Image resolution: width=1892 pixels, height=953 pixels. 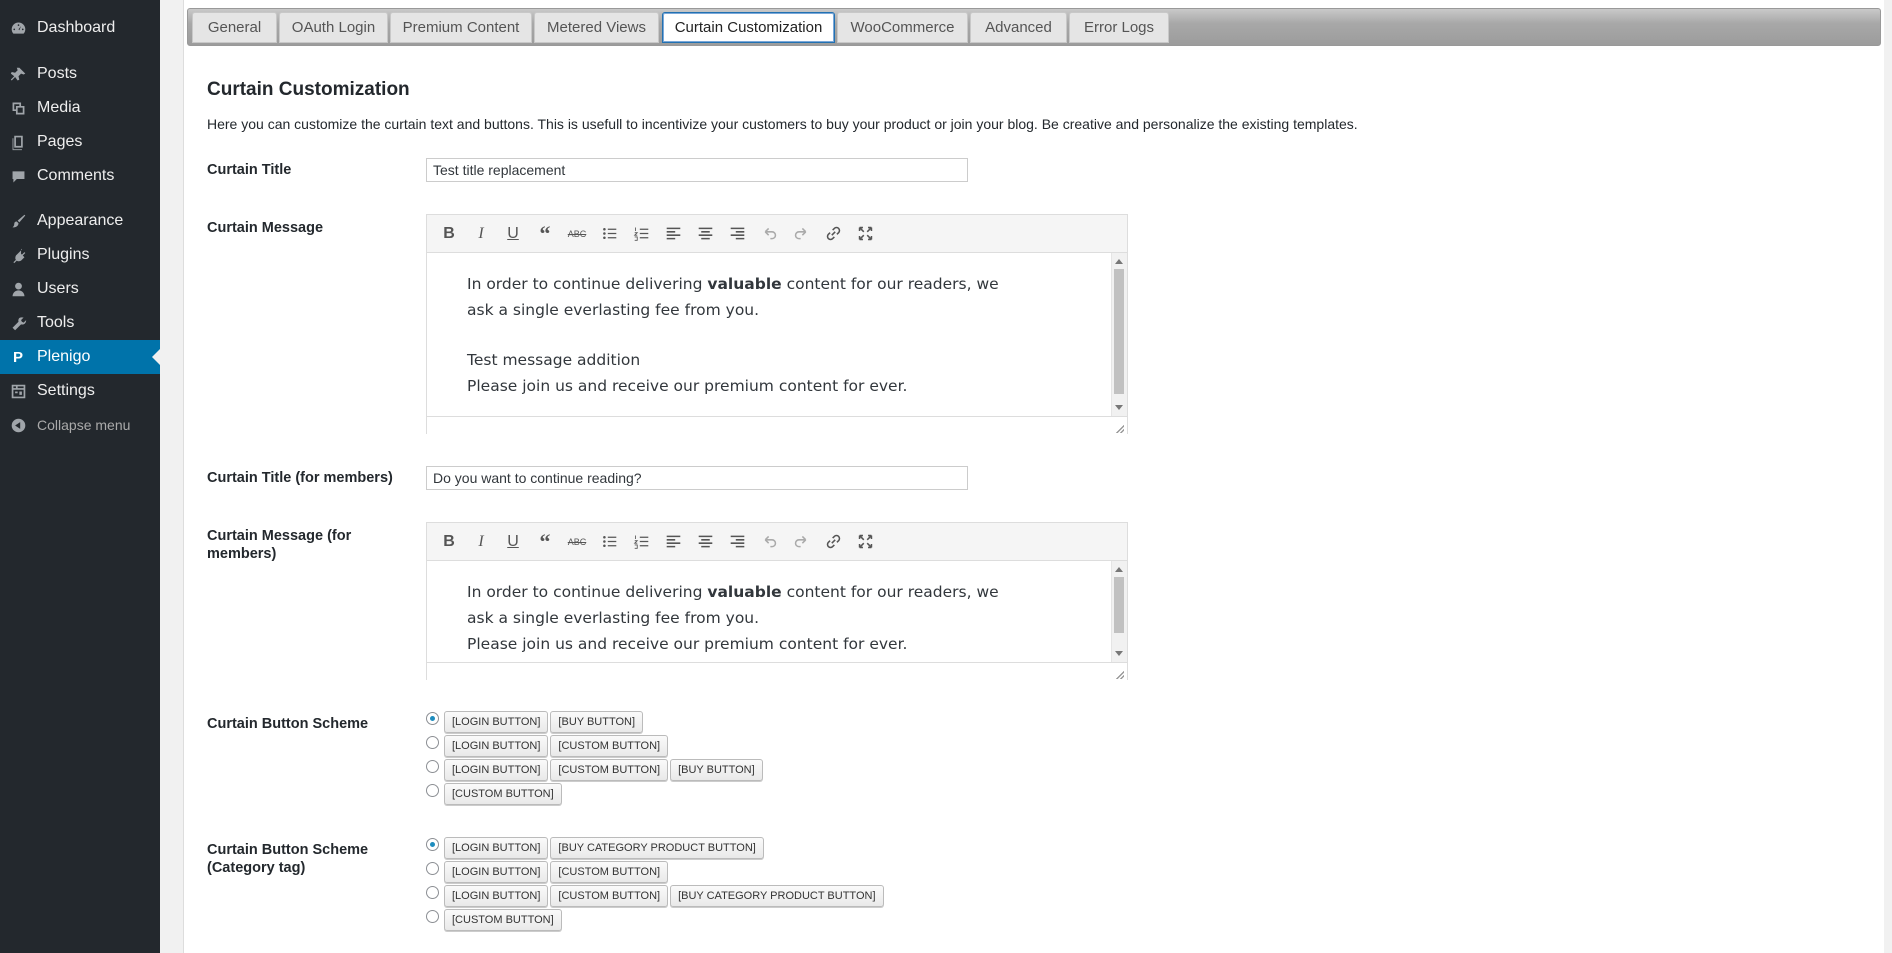 I want to click on message-bold-text: valuable, so click(x=744, y=592).